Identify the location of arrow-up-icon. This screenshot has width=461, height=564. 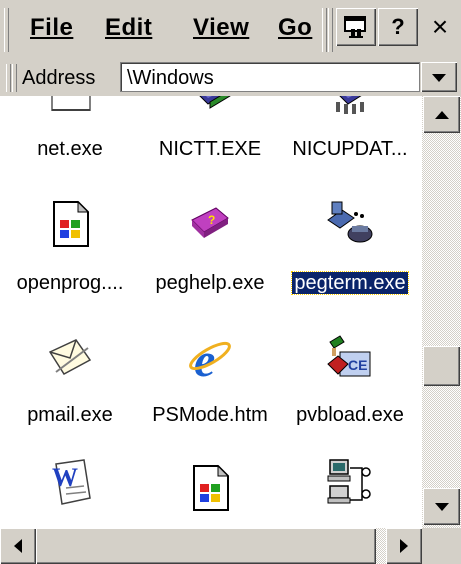
(441, 114).